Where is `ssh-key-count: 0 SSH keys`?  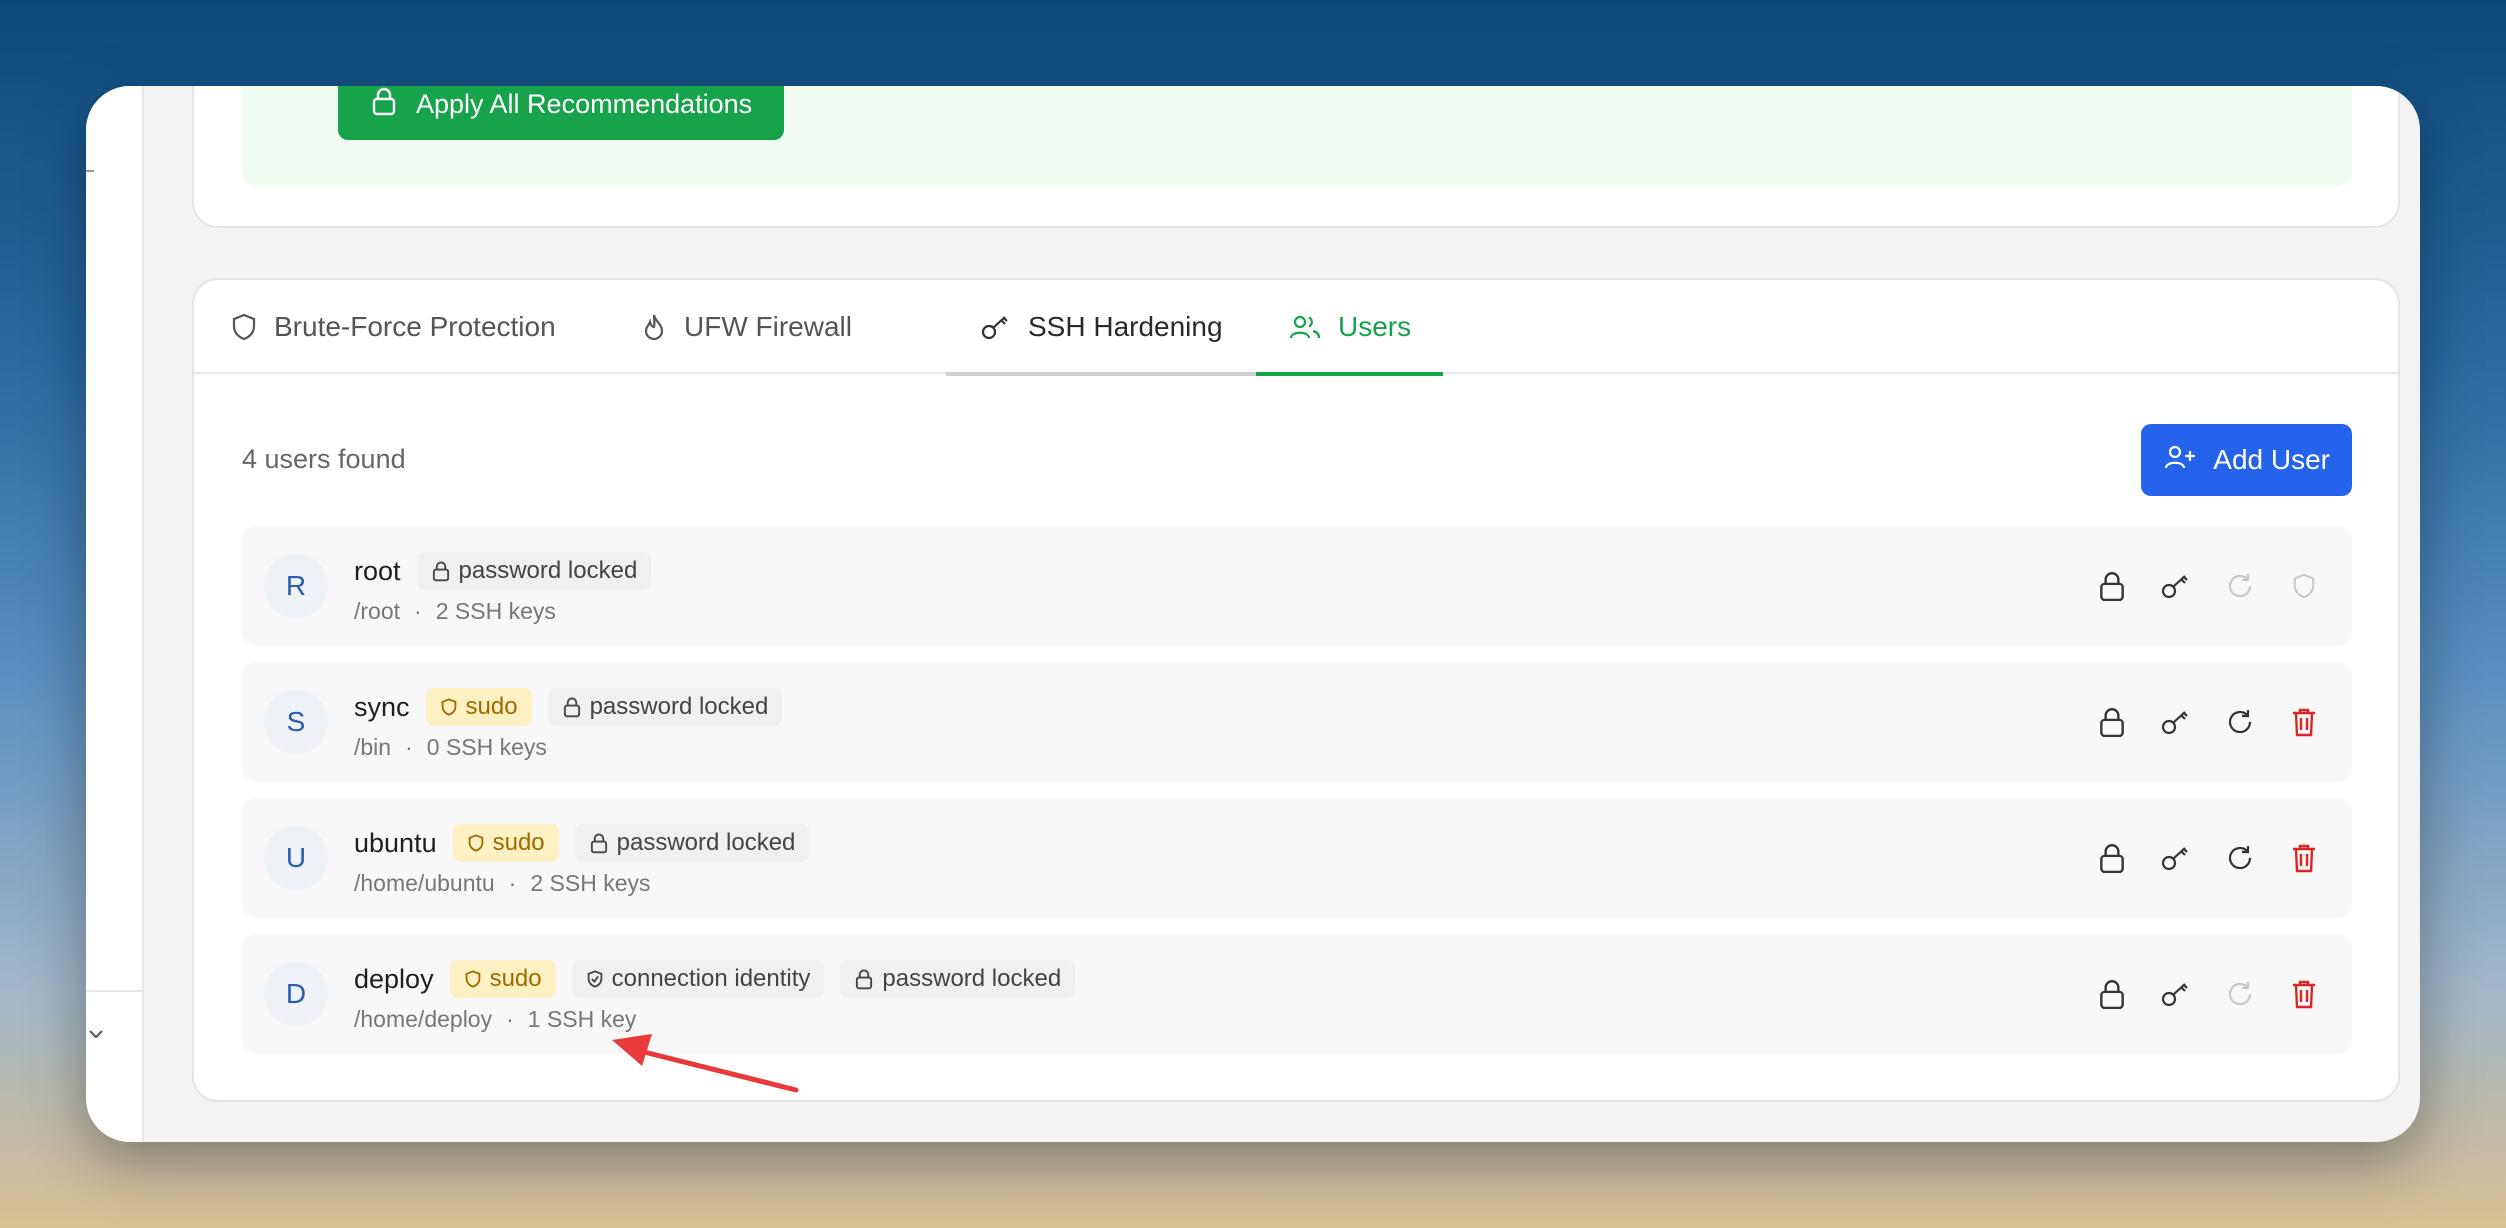 ssh-key-count: 0 SSH keys is located at coordinates (486, 747).